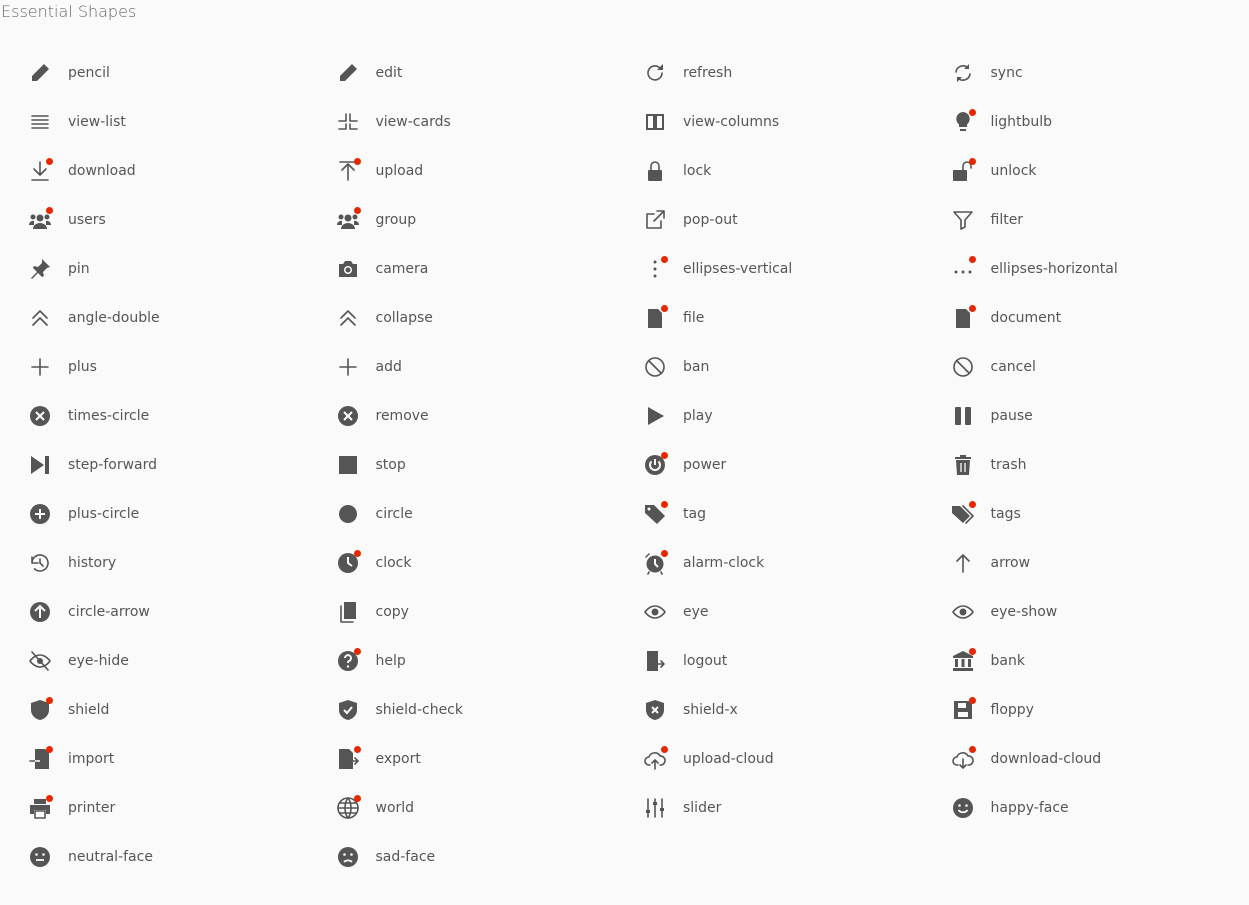  I want to click on icon-label: download, so click(102, 170).